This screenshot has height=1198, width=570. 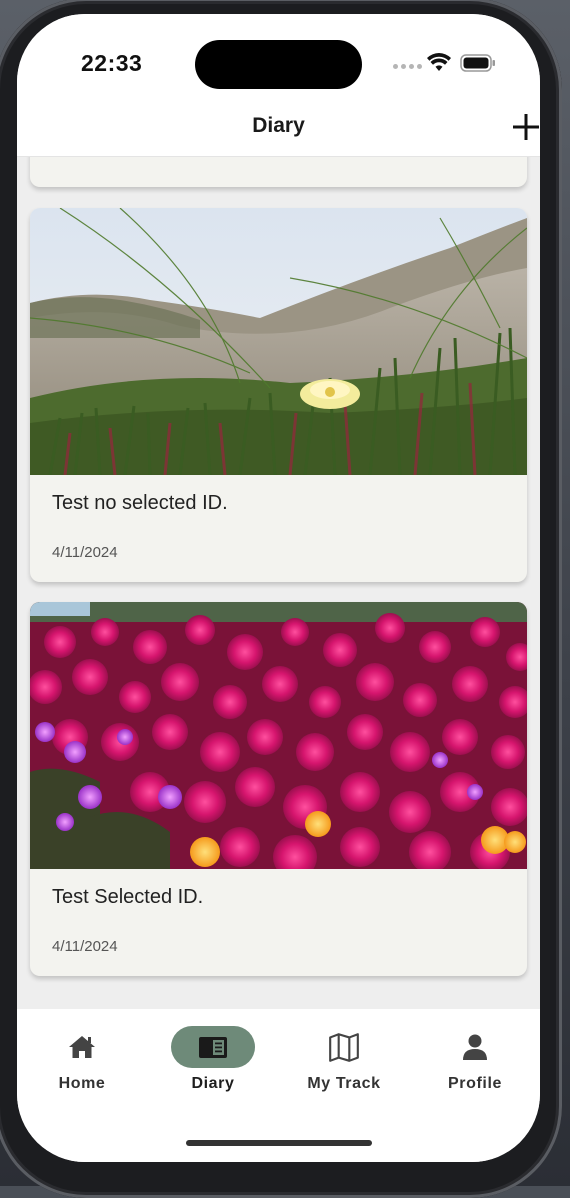 What do you see at coordinates (82, 1047) in the screenshot?
I see `home-icon` at bounding box center [82, 1047].